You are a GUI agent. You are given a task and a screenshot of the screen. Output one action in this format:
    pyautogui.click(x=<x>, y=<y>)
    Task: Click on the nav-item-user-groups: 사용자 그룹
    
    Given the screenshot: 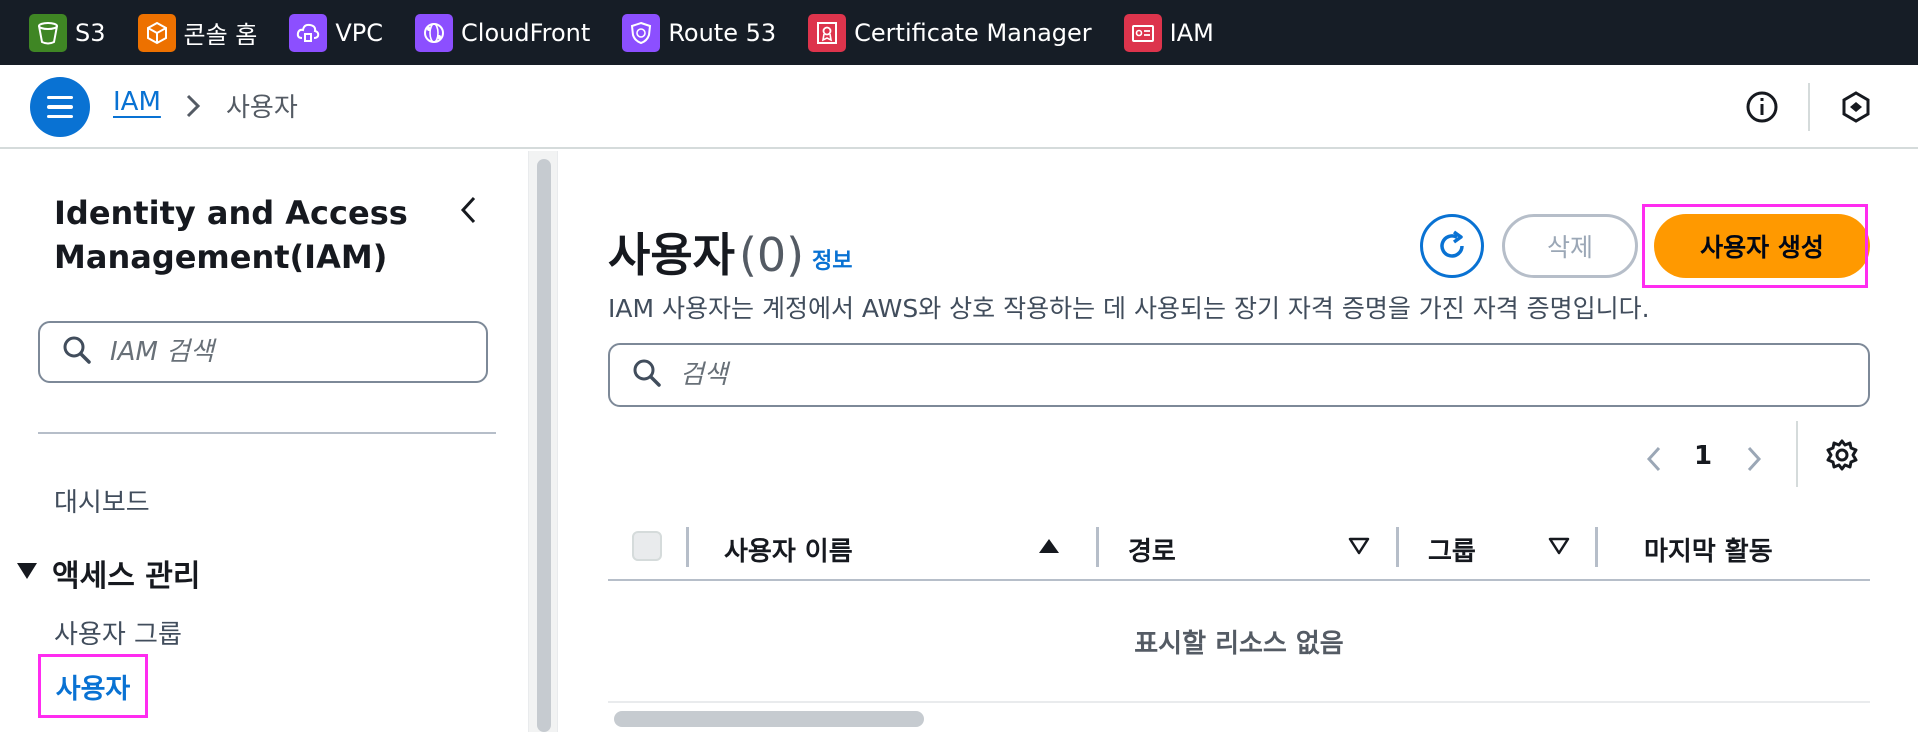 What is the action you would take?
    pyautogui.click(x=118, y=632)
    